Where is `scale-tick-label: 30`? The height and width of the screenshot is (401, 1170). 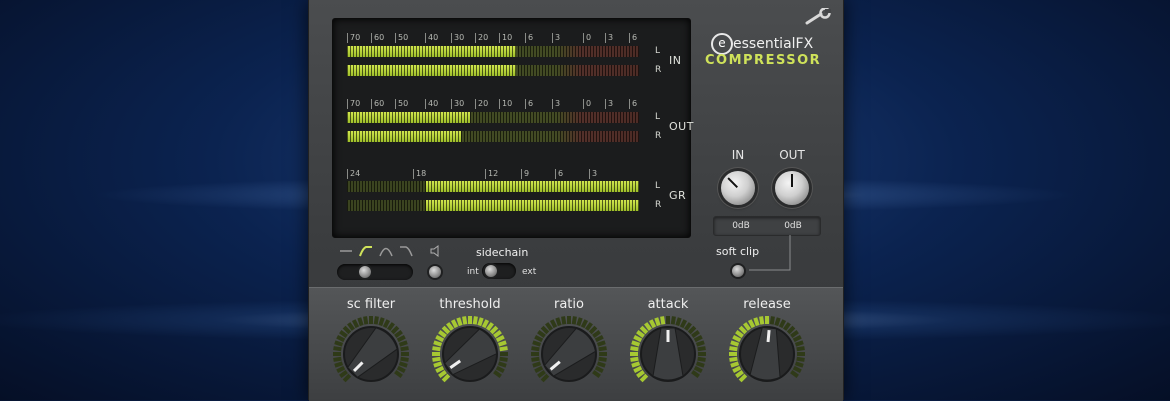
scale-tick-label: 30 is located at coordinates (457, 104).